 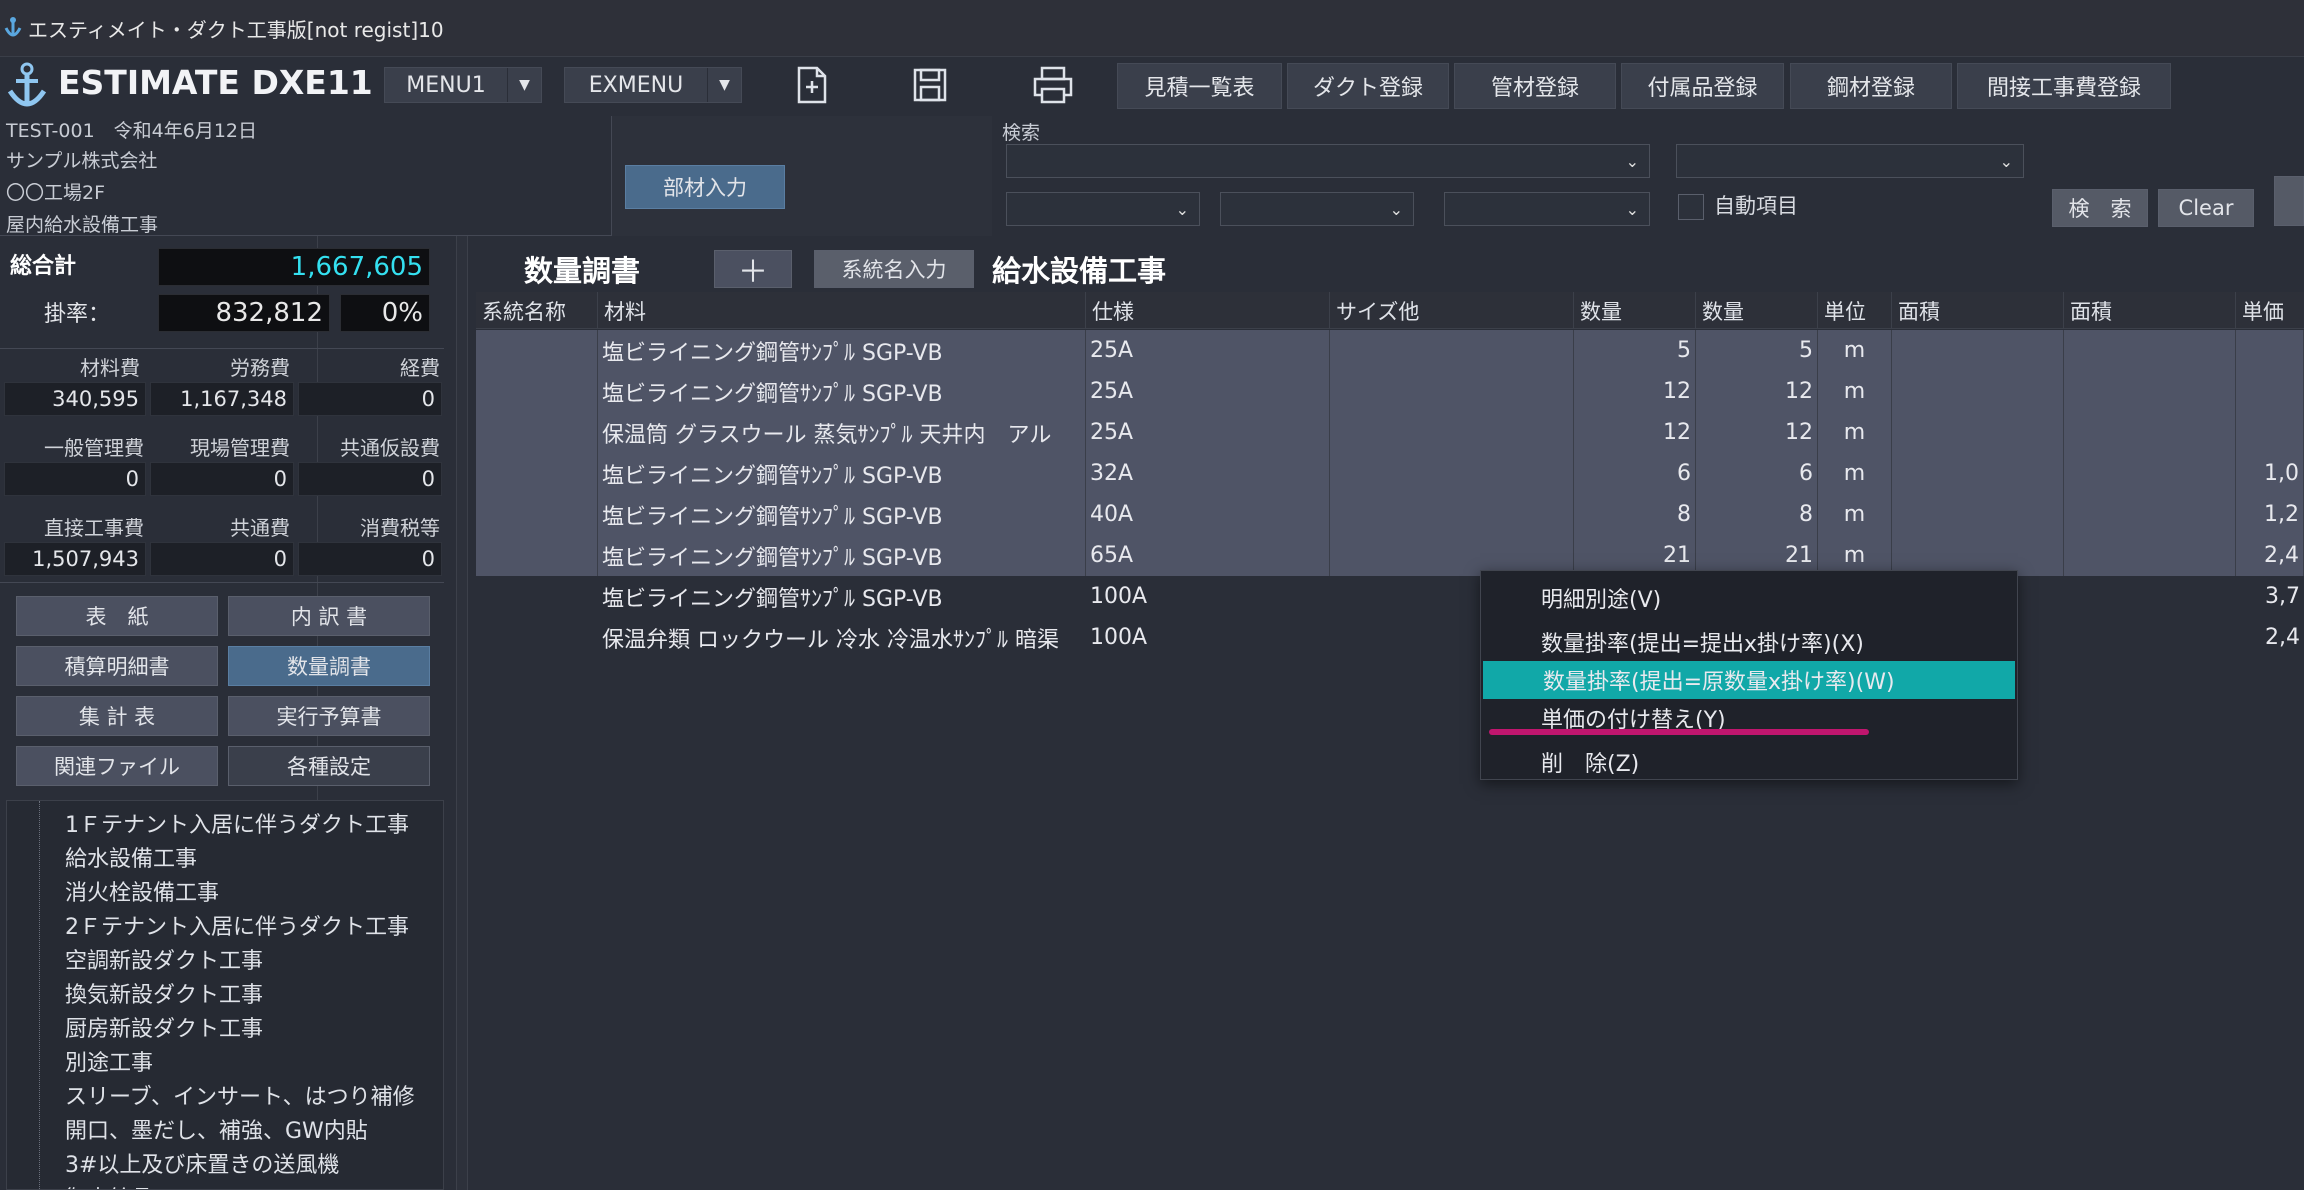 I want to click on tree-item: 御支給品, so click(x=109, y=1185).